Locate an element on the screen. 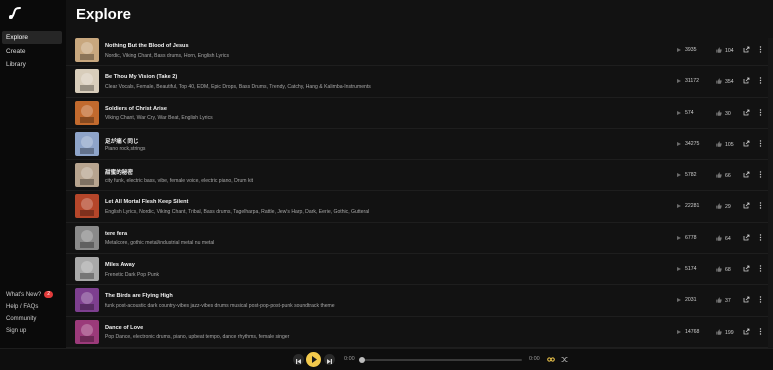  nav-whats-new-label: What's New? is located at coordinates (24, 295).